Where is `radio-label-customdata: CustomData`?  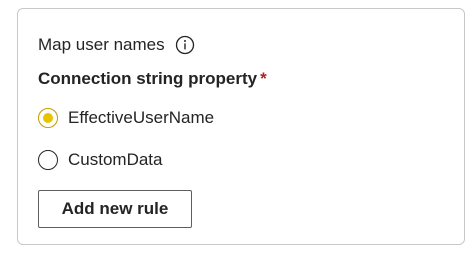 radio-label-customdata: CustomData is located at coordinates (115, 159).